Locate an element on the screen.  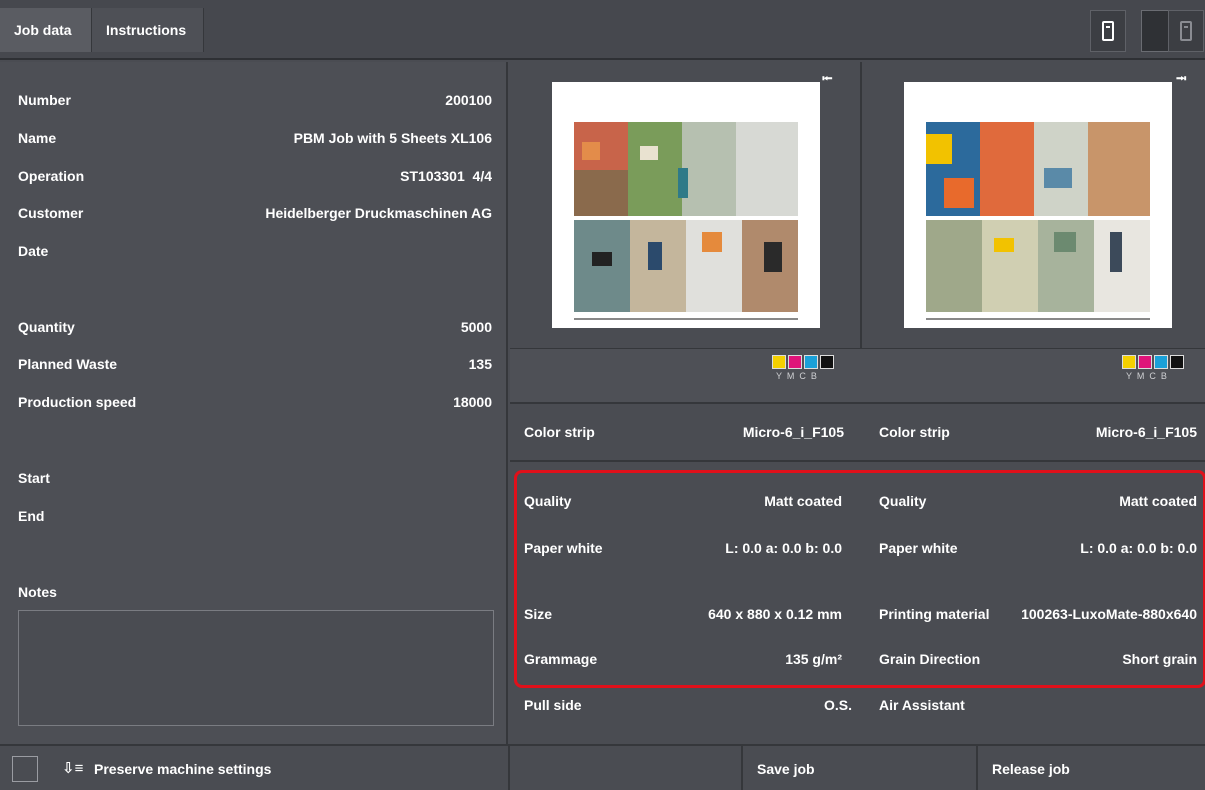
front-color-strip-row: Color strip Micro-6_i_F105 is located at coordinates (684, 435).